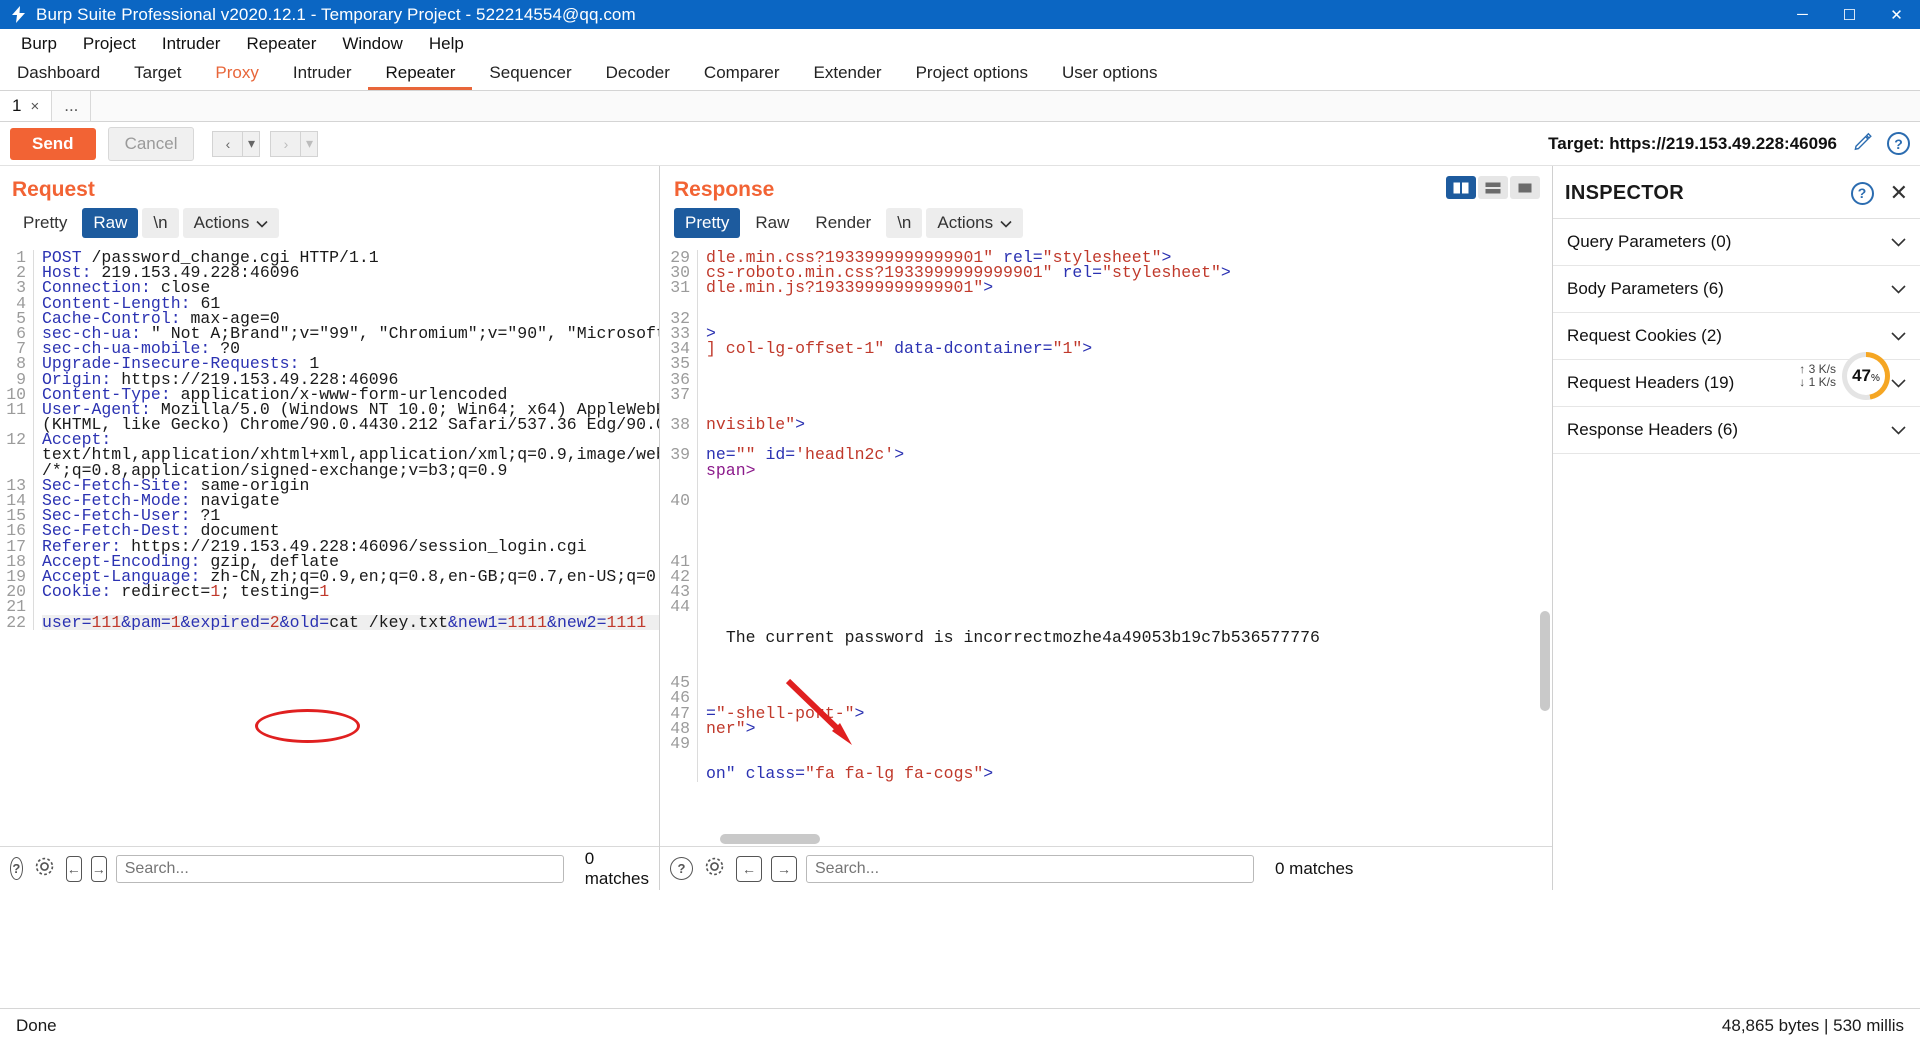 The image size is (1920, 1042). What do you see at coordinates (26, 106) in the screenshot?
I see `repeater-tab-1: 1 ×` at bounding box center [26, 106].